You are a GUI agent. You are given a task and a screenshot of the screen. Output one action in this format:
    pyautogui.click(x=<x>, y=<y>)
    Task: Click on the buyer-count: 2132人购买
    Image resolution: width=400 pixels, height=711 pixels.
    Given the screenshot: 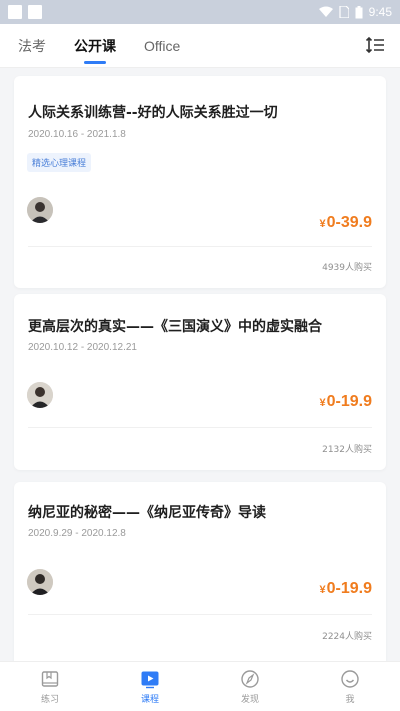 What is the action you would take?
    pyautogui.click(x=347, y=450)
    